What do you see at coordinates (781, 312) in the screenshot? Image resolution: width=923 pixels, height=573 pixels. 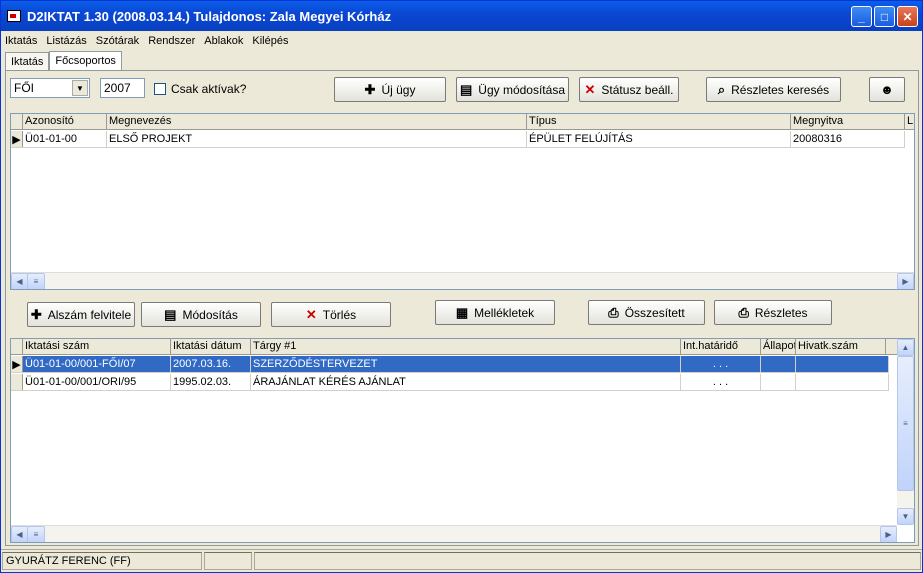 I see `details-label: Részletes` at bounding box center [781, 312].